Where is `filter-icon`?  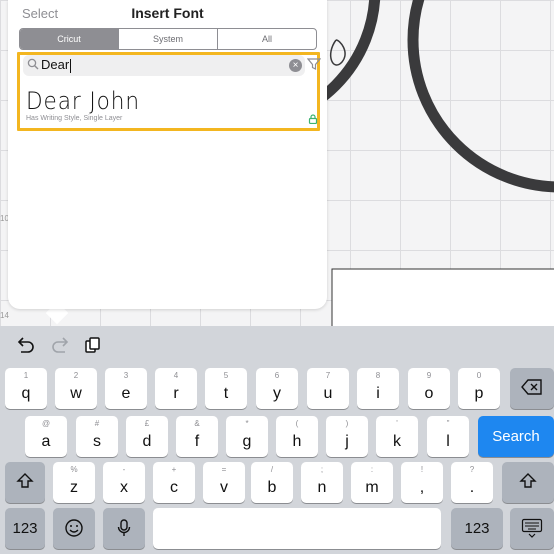 filter-icon is located at coordinates (314, 64).